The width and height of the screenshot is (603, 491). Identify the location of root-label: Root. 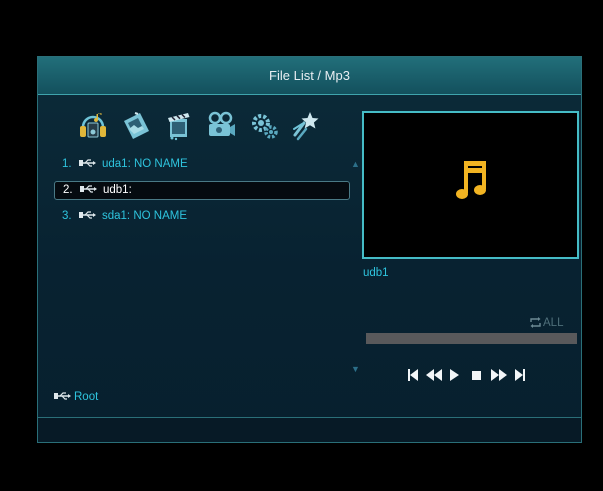
(86, 397).